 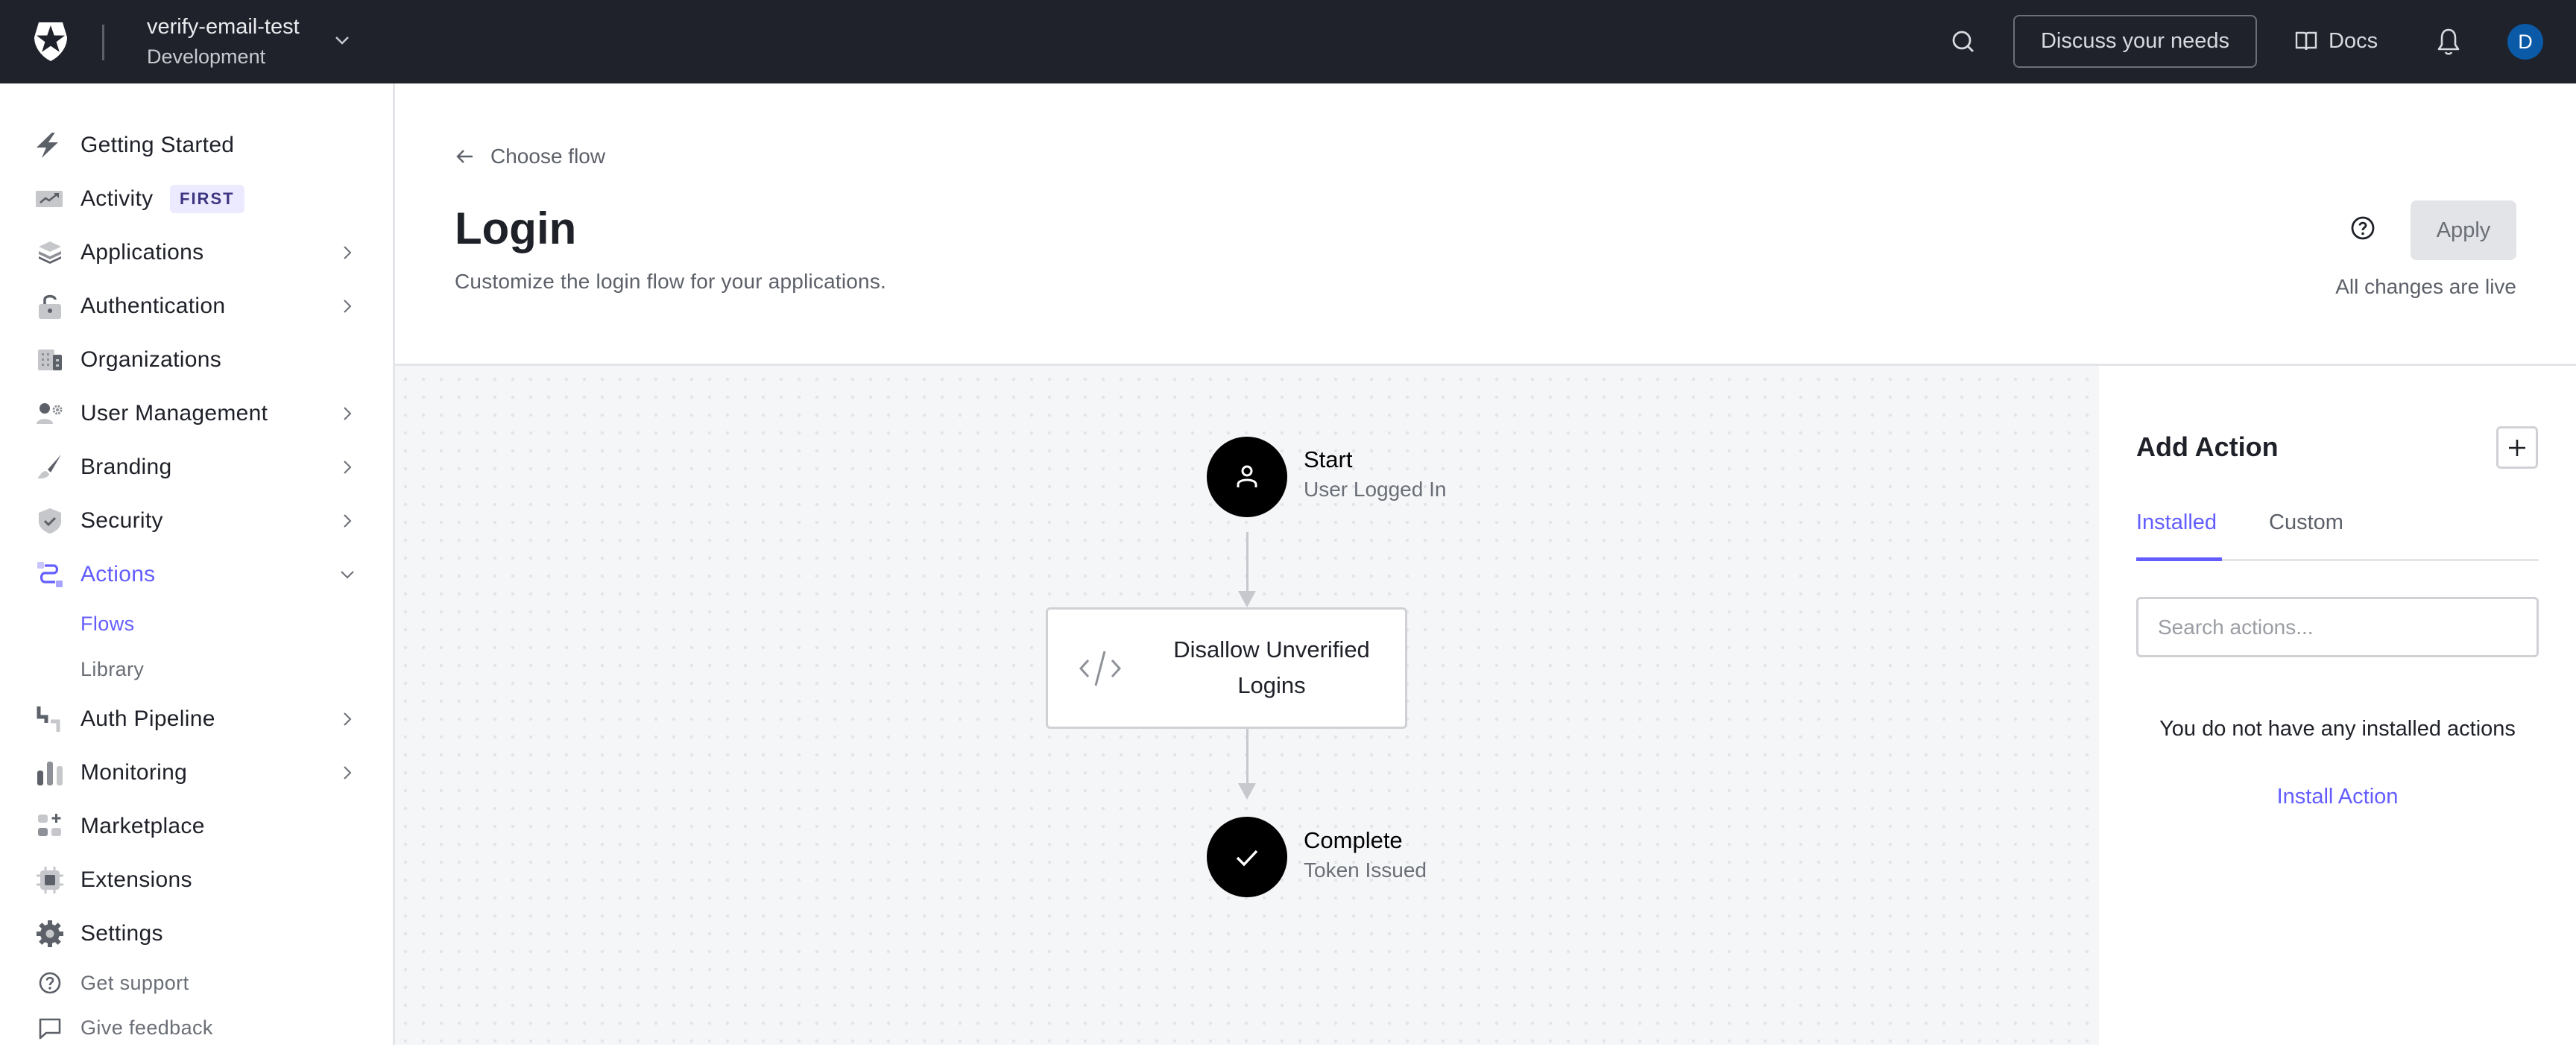 I want to click on tab-installed: Installed, so click(x=2176, y=522).